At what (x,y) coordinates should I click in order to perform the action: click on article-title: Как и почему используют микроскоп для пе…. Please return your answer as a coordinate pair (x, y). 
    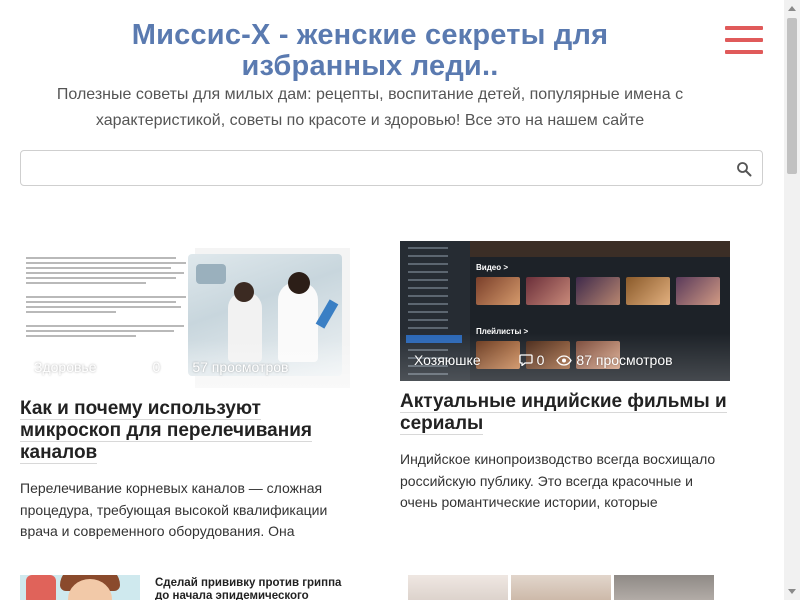
    Looking at the image, I should click on (185, 431).